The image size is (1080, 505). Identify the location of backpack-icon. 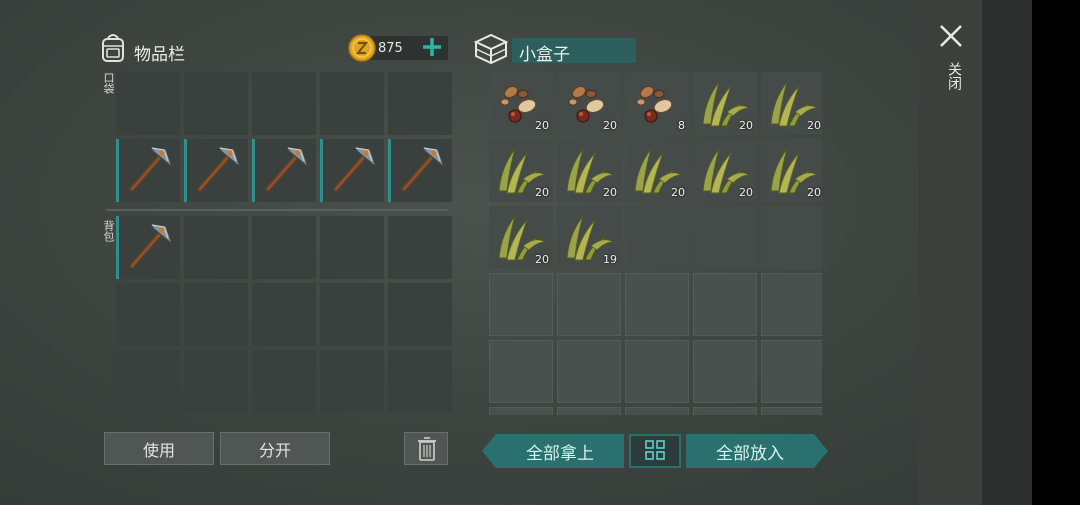
(113, 48).